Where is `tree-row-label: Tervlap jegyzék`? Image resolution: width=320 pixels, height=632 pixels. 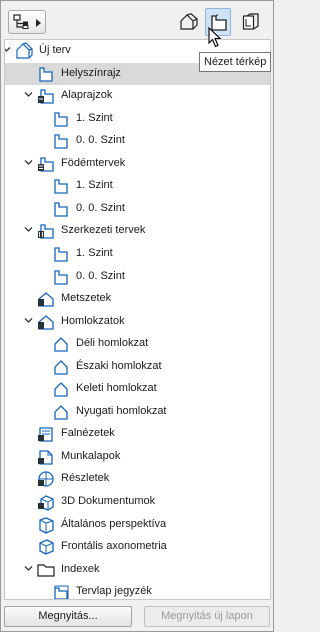 tree-row-label: Tervlap jegyzék is located at coordinates (114, 591).